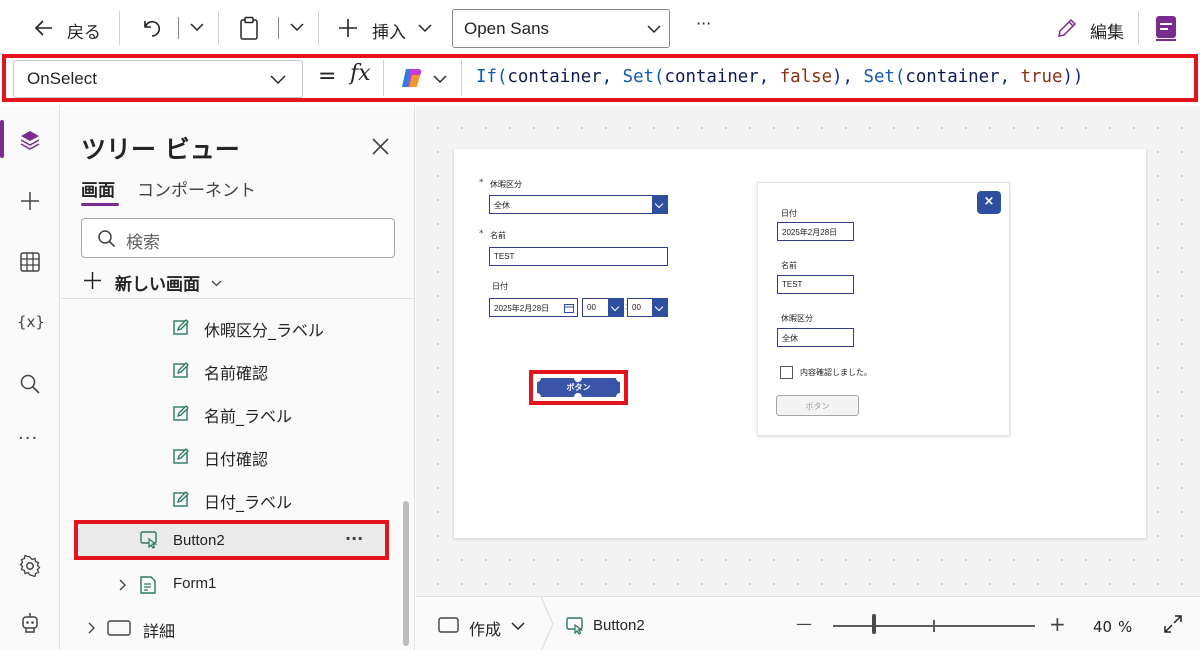  Describe the element at coordinates (619, 625) in the screenshot. I see `selected-control-name: Button2` at that location.